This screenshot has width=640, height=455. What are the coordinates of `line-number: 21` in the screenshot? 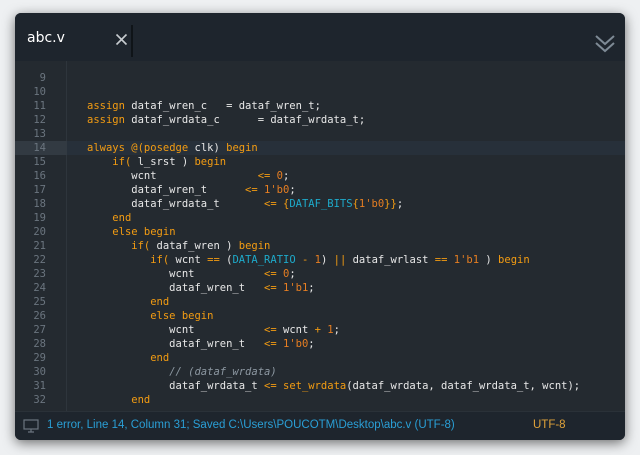 It's located at (39, 246).